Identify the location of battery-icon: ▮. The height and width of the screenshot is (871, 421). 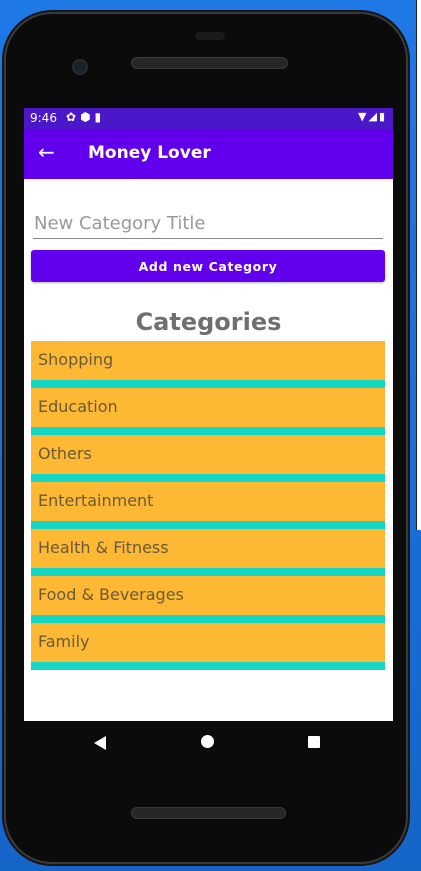
(382, 116).